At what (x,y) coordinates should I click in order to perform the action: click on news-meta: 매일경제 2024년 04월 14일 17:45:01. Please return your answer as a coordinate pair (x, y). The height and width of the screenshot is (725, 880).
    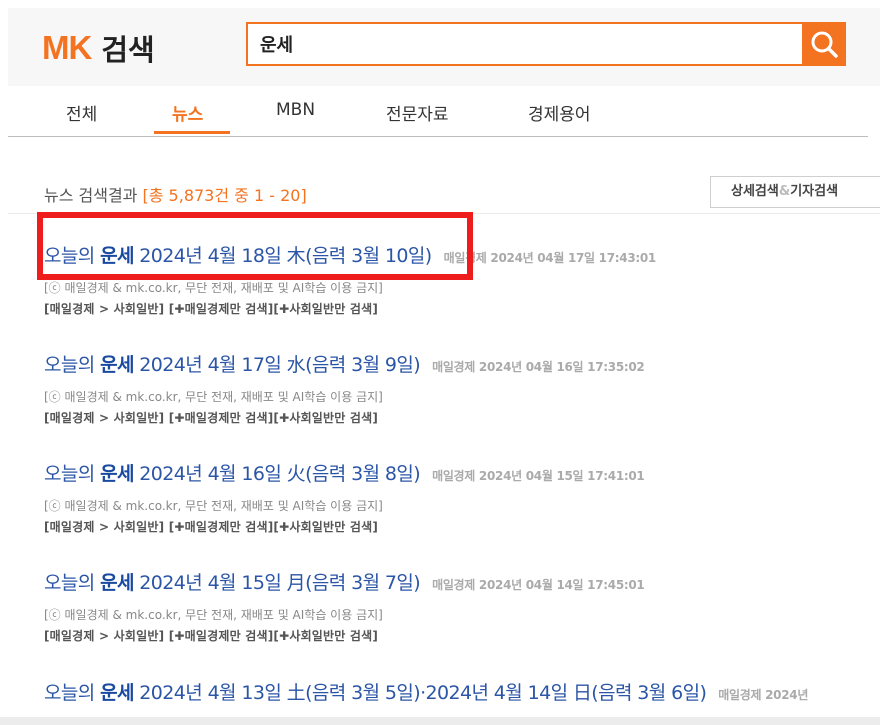
    Looking at the image, I should click on (538, 585).